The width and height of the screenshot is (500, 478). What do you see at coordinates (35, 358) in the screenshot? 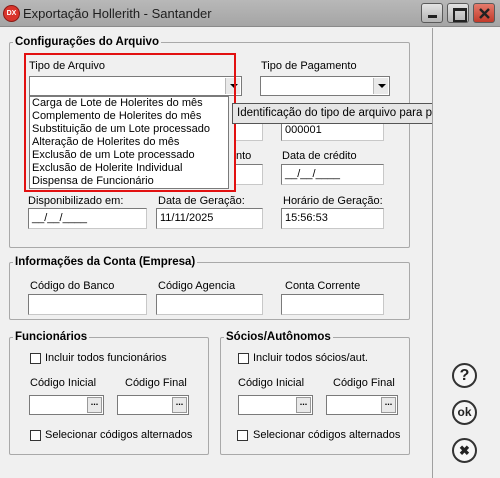
I see `incluir-funcionarios-checkbox` at bounding box center [35, 358].